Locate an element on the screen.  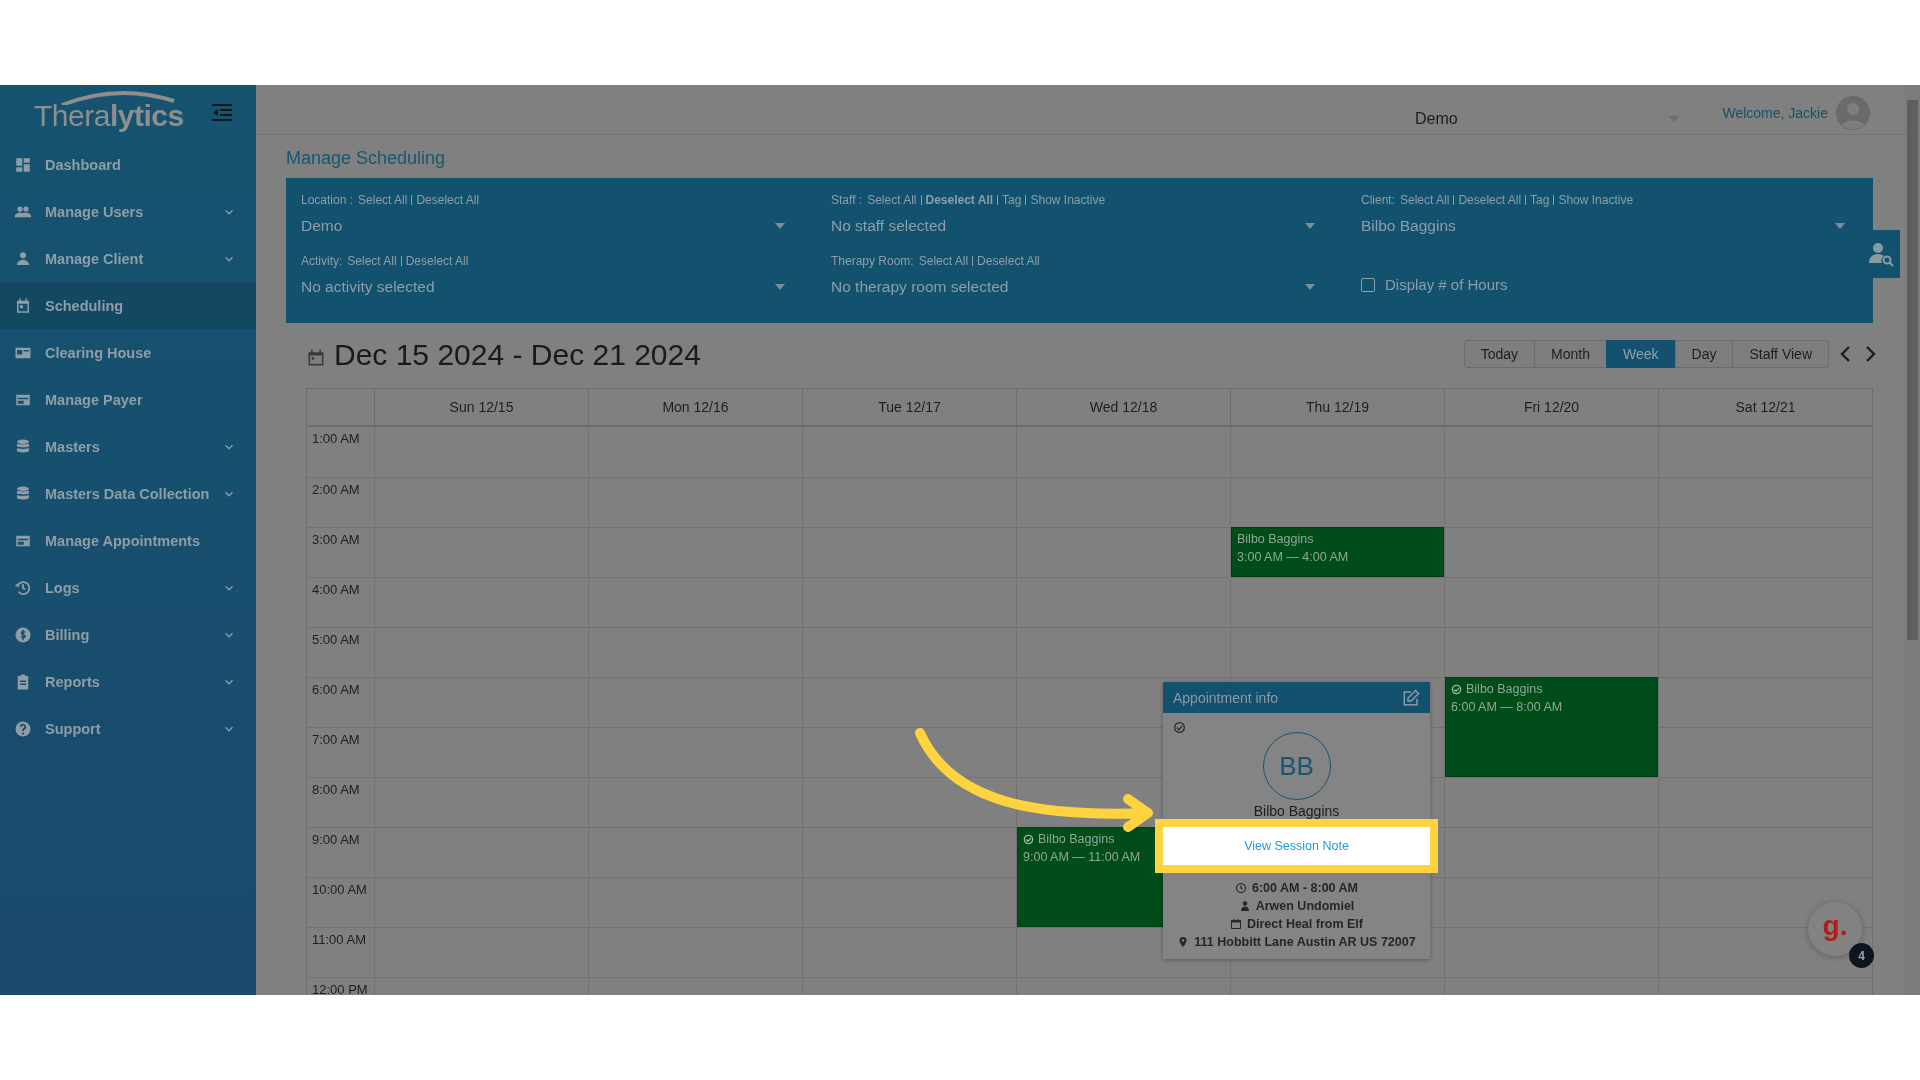
appointment-detail: Direct Heal from Elf is located at coordinates (1305, 924).